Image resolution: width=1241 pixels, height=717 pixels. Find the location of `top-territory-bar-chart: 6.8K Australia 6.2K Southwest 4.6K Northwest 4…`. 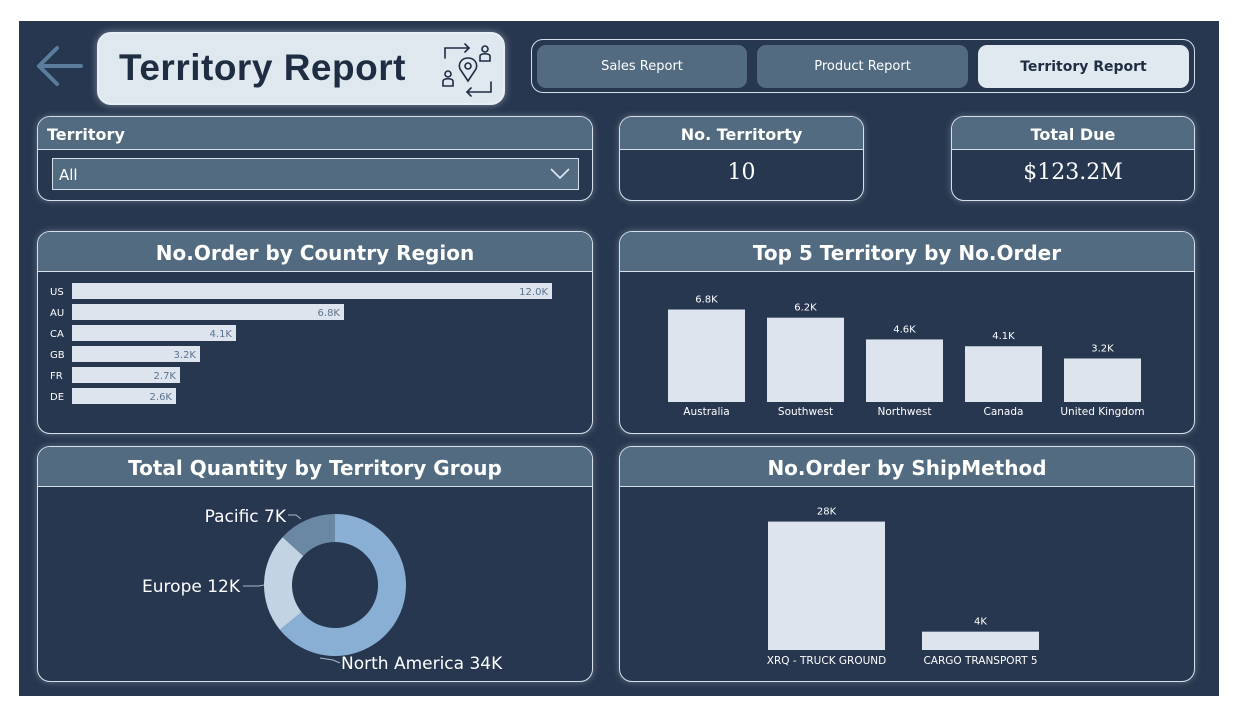

top-territory-bar-chart: 6.8K Australia 6.2K Southwest 4.6K Northwest 4… is located at coordinates (906, 356).